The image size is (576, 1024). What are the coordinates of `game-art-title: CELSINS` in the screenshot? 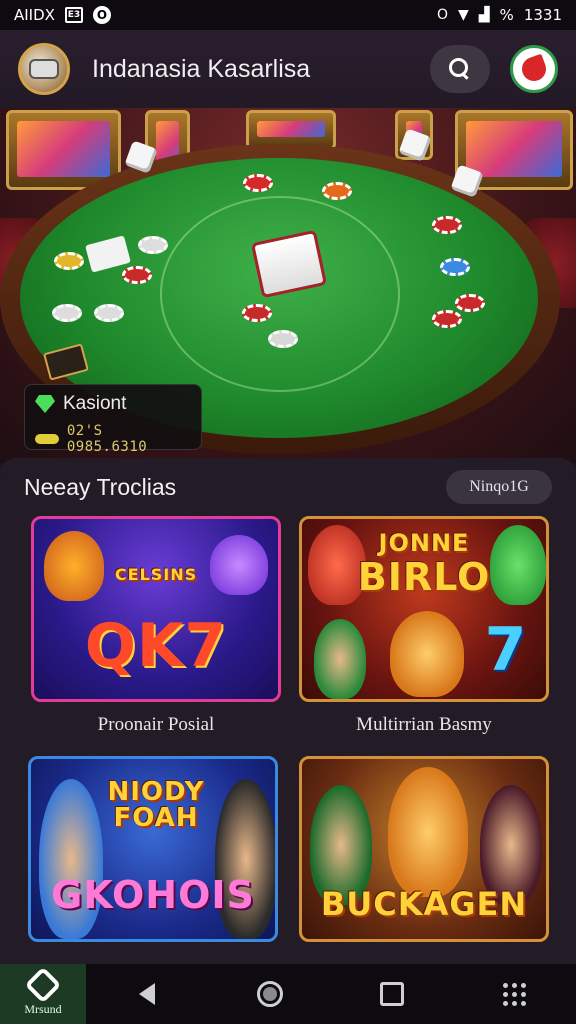 It's located at (156, 574).